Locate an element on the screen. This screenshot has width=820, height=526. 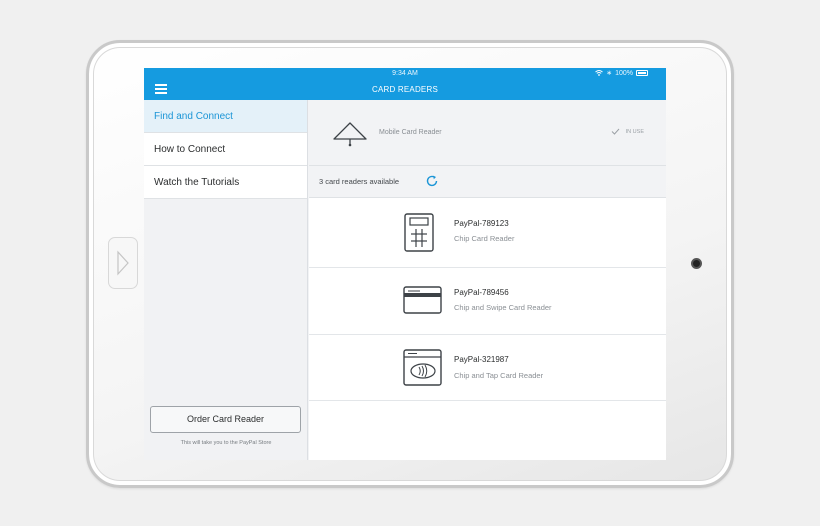
tap-reader-icon is located at coordinates (422, 367).